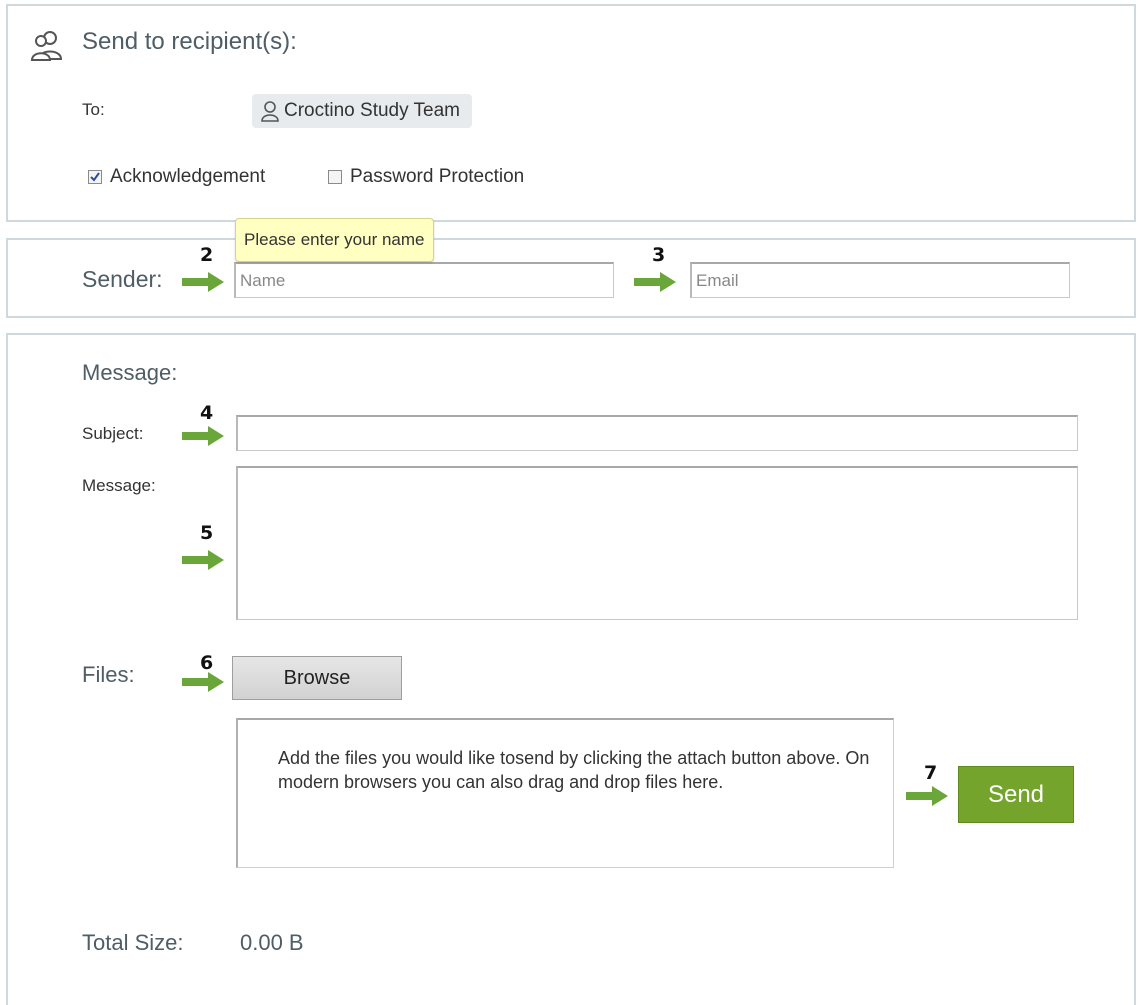 The width and height of the screenshot is (1138, 1005). What do you see at coordinates (931, 773) in the screenshot?
I see `step-number: 7` at bounding box center [931, 773].